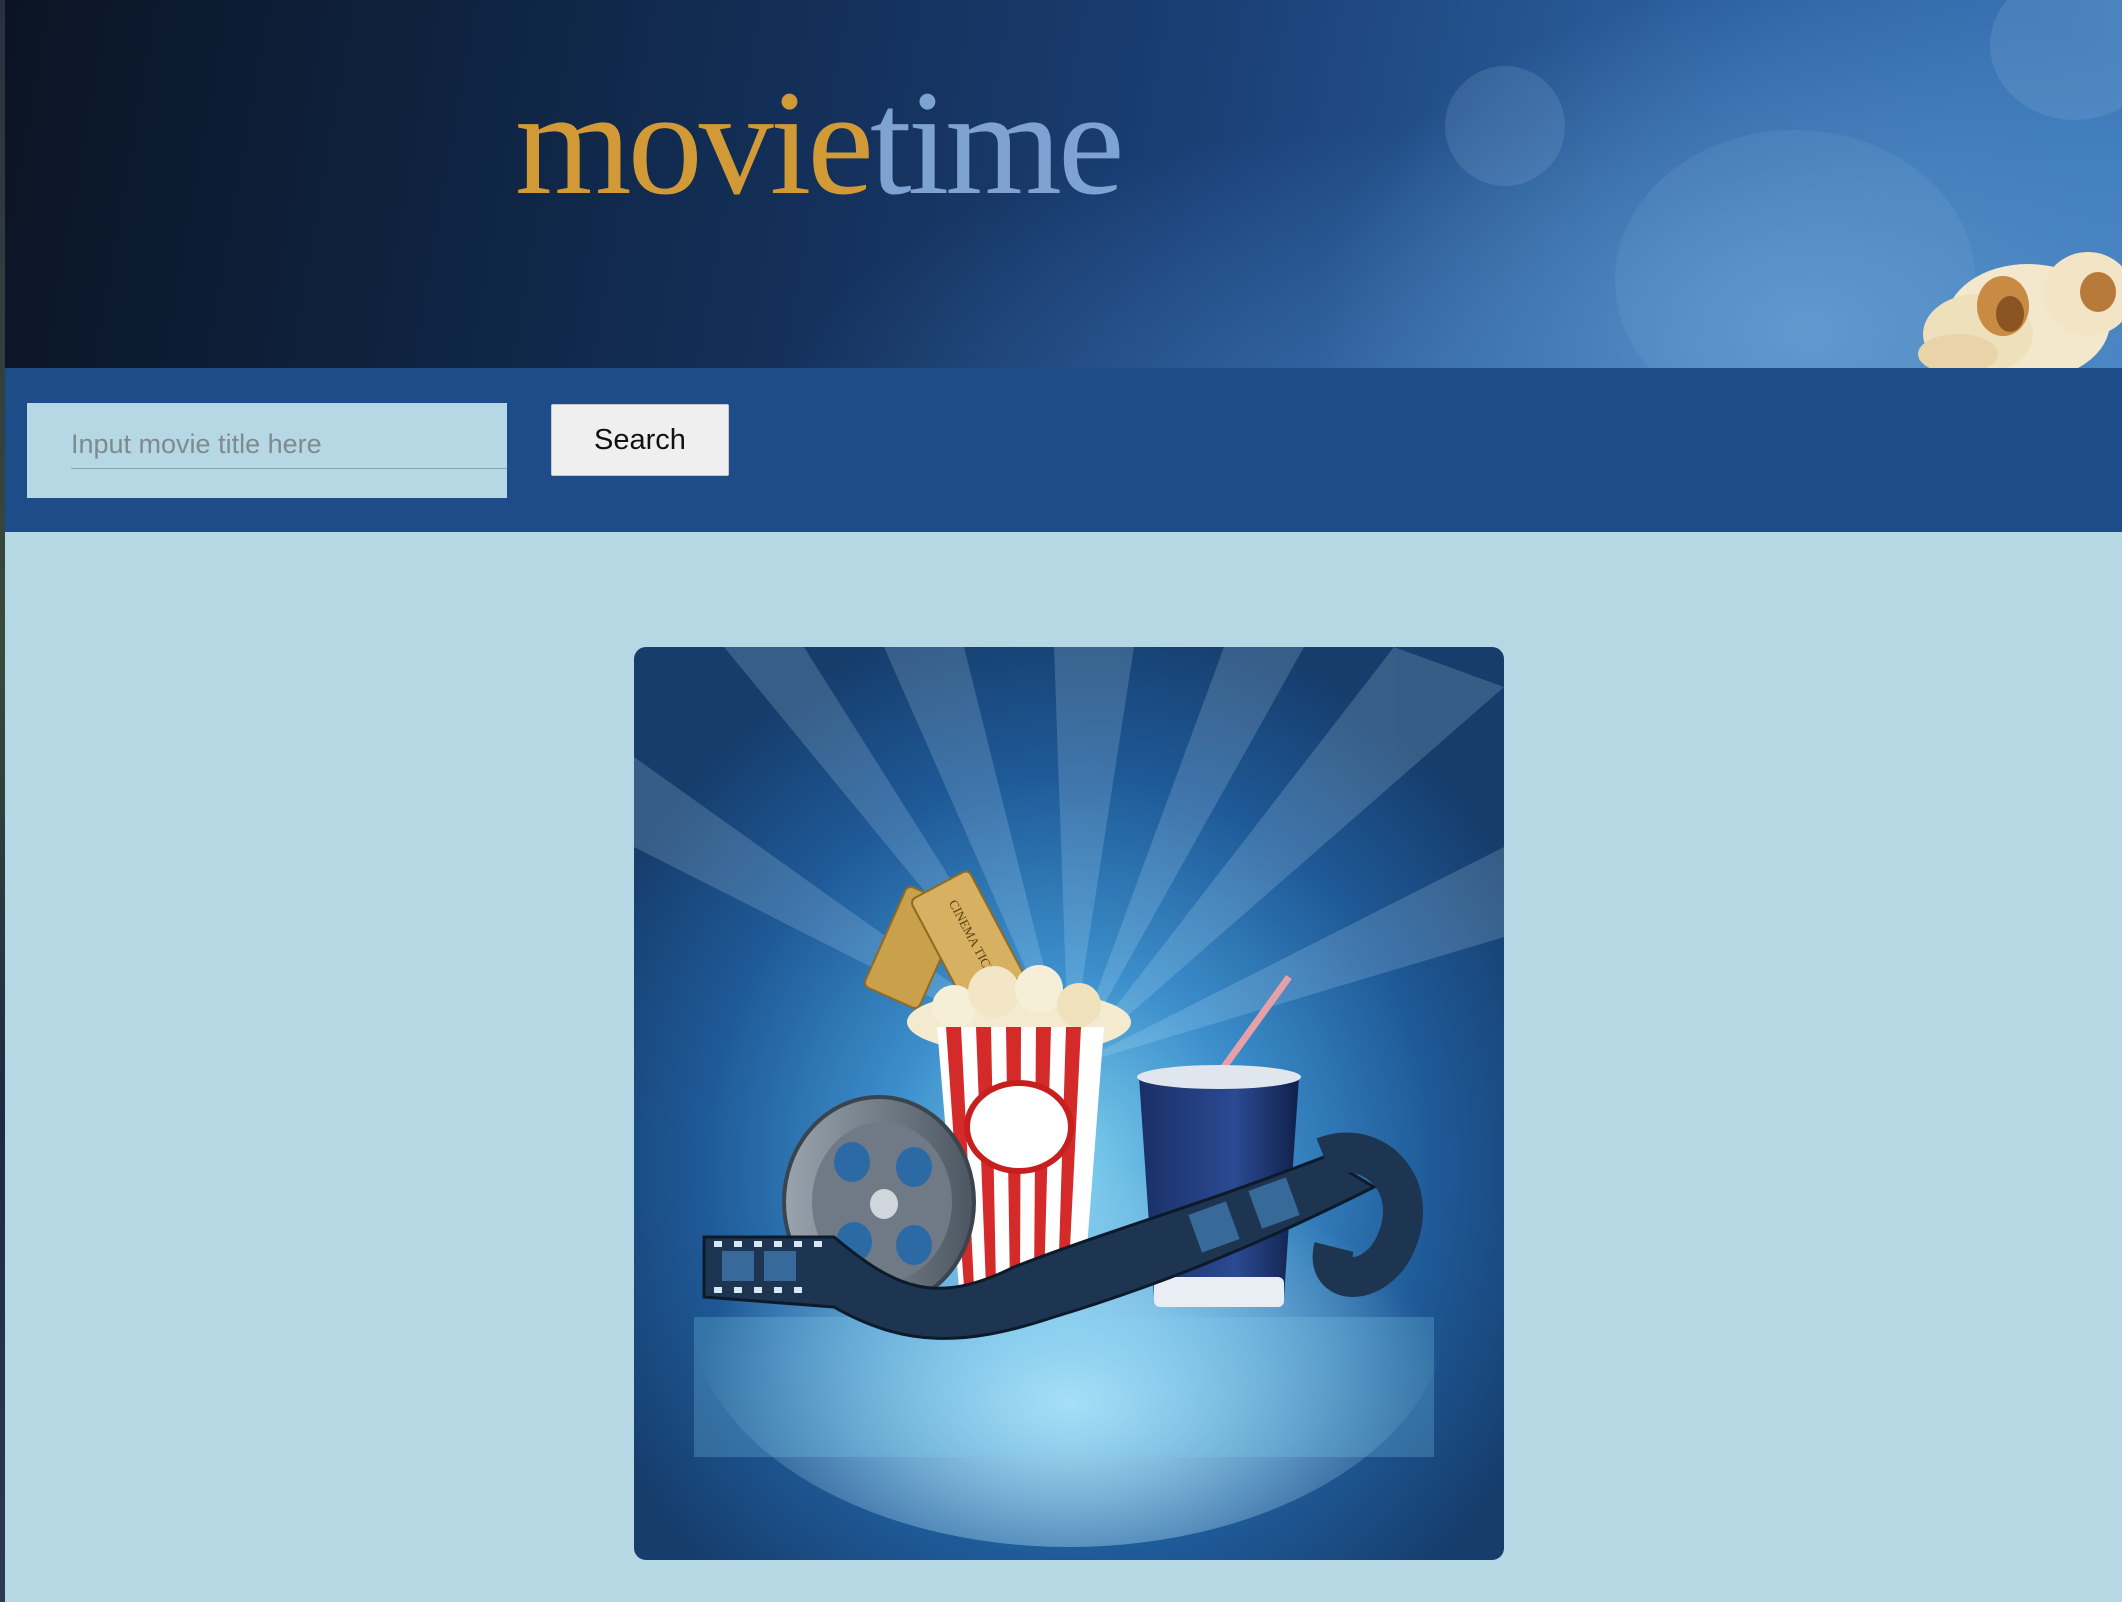 The height and width of the screenshot is (1602, 2122). I want to click on search-bar: Search, so click(1063, 450).